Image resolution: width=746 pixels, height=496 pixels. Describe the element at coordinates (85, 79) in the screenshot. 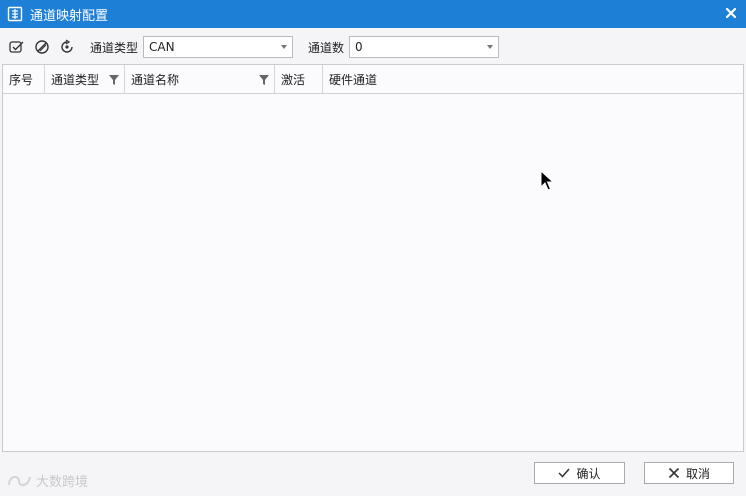

I see `column-header-channel-type: 通道类型` at that location.